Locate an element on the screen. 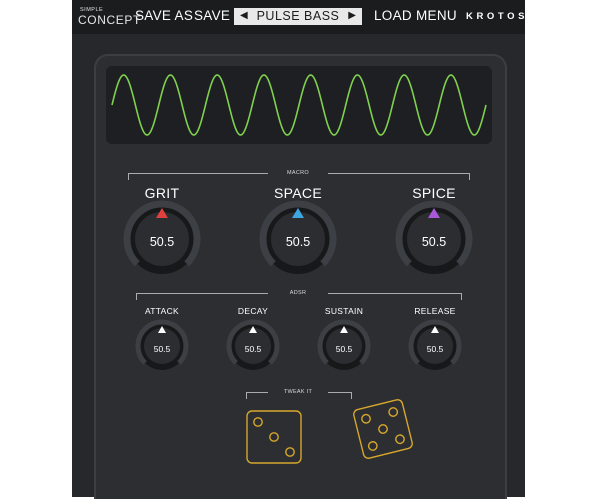 The width and height of the screenshot is (597, 499). dice-icon is located at coordinates (329, 431).